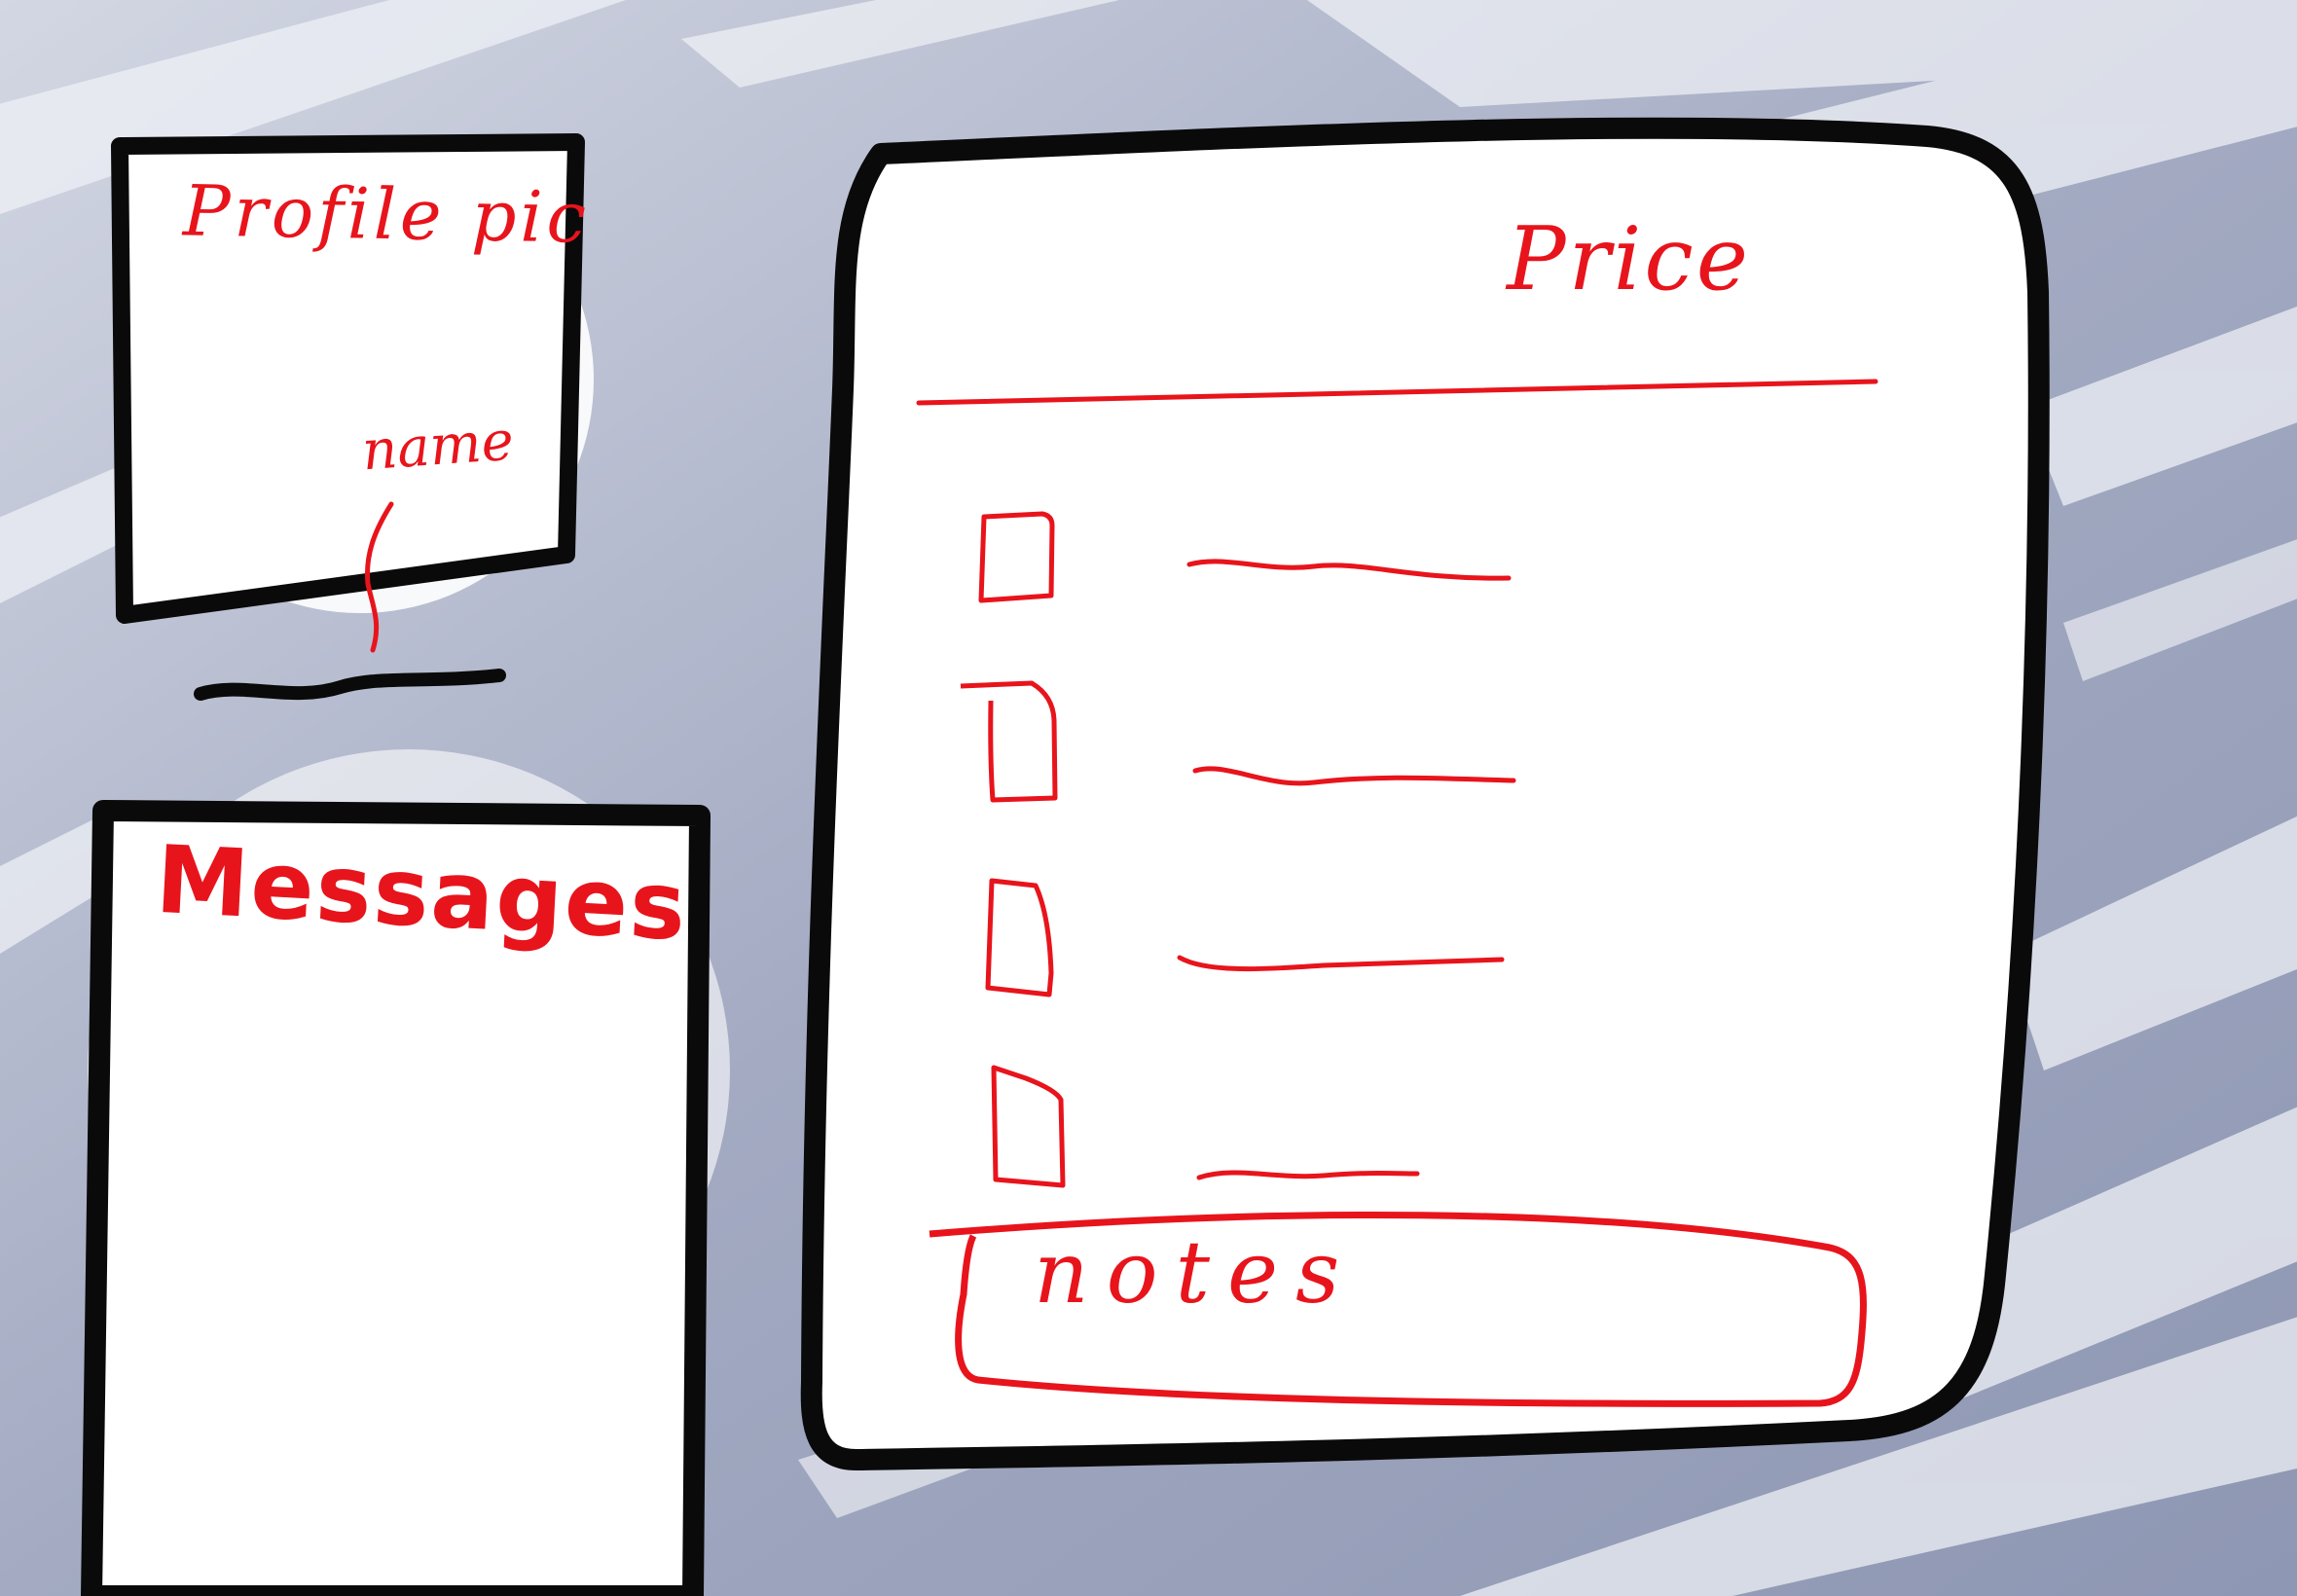  I want to click on name-label: name, so click(437, 447).